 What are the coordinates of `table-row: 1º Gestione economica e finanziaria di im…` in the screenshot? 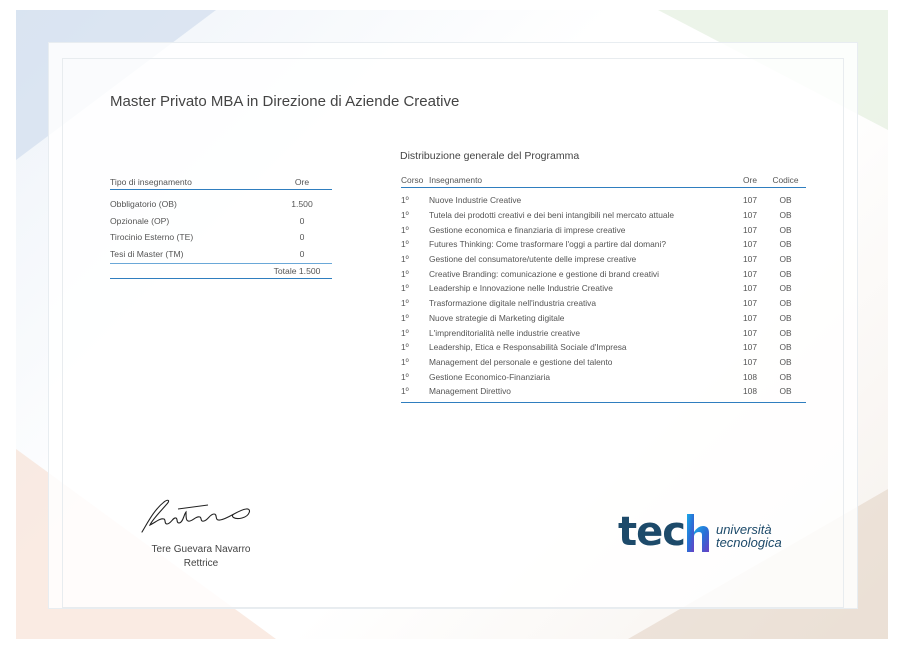 It's located at (603, 229).